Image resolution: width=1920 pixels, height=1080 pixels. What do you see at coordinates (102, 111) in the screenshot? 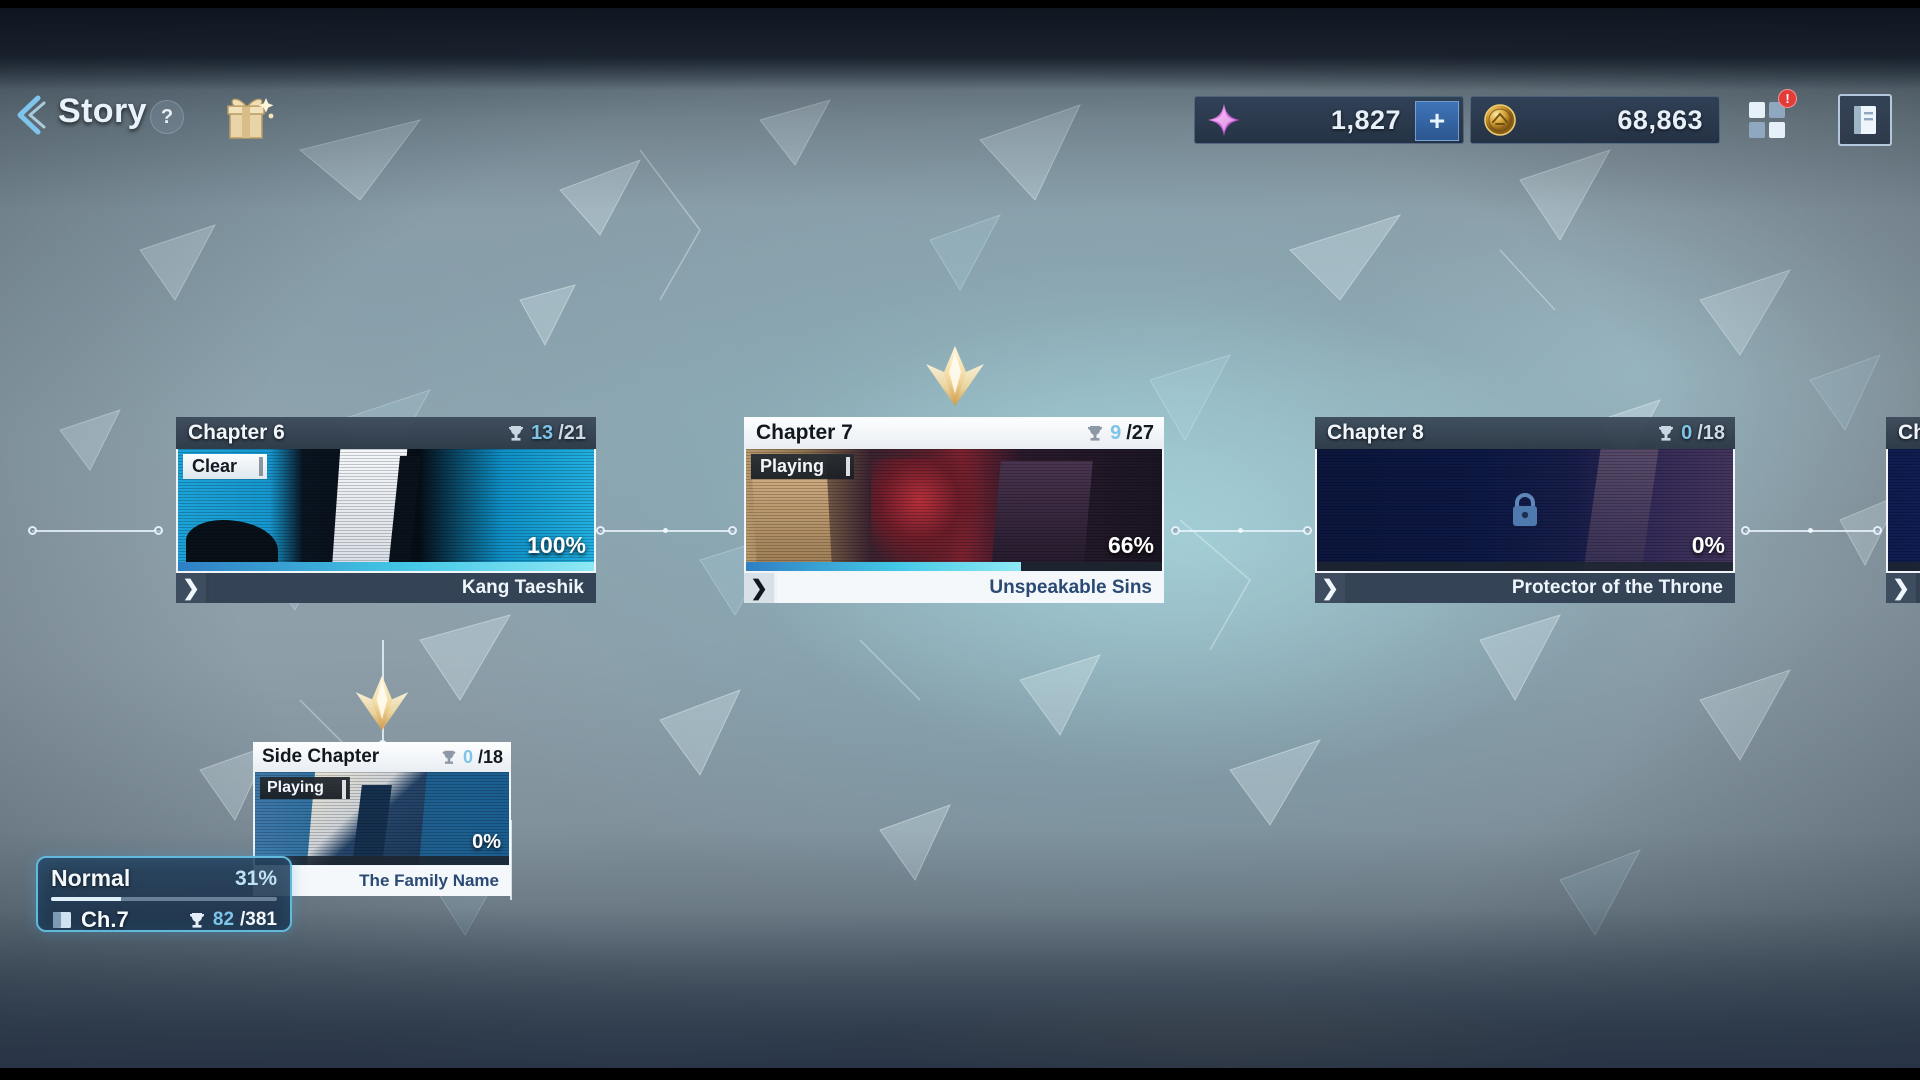
I see `page-title: Story` at bounding box center [102, 111].